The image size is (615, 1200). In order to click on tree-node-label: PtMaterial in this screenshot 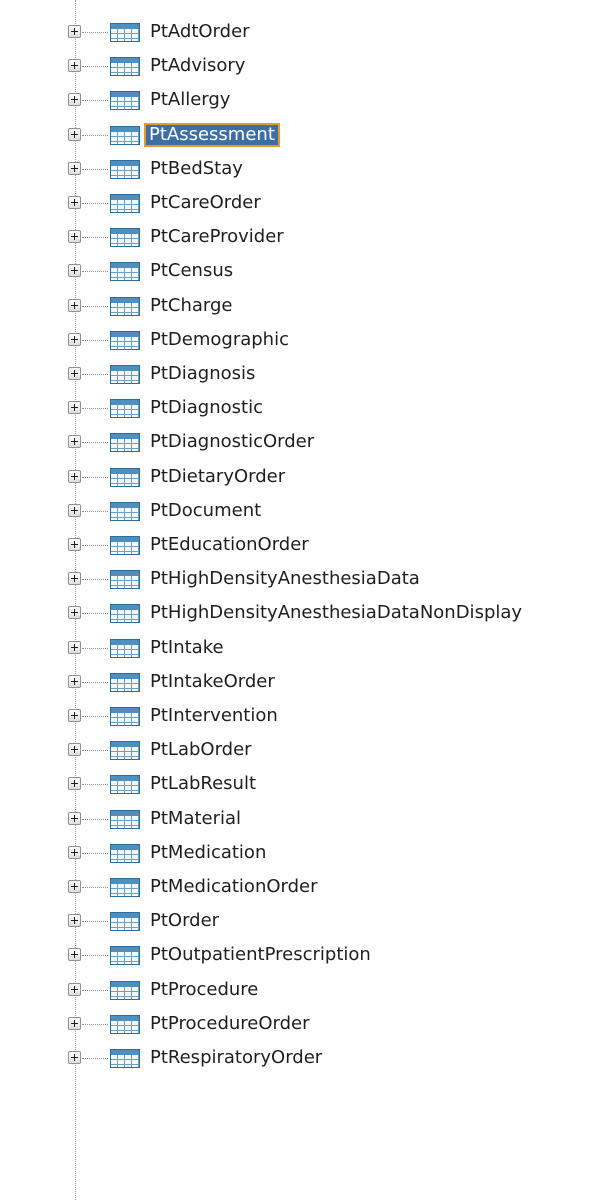, I will do `click(195, 819)`.